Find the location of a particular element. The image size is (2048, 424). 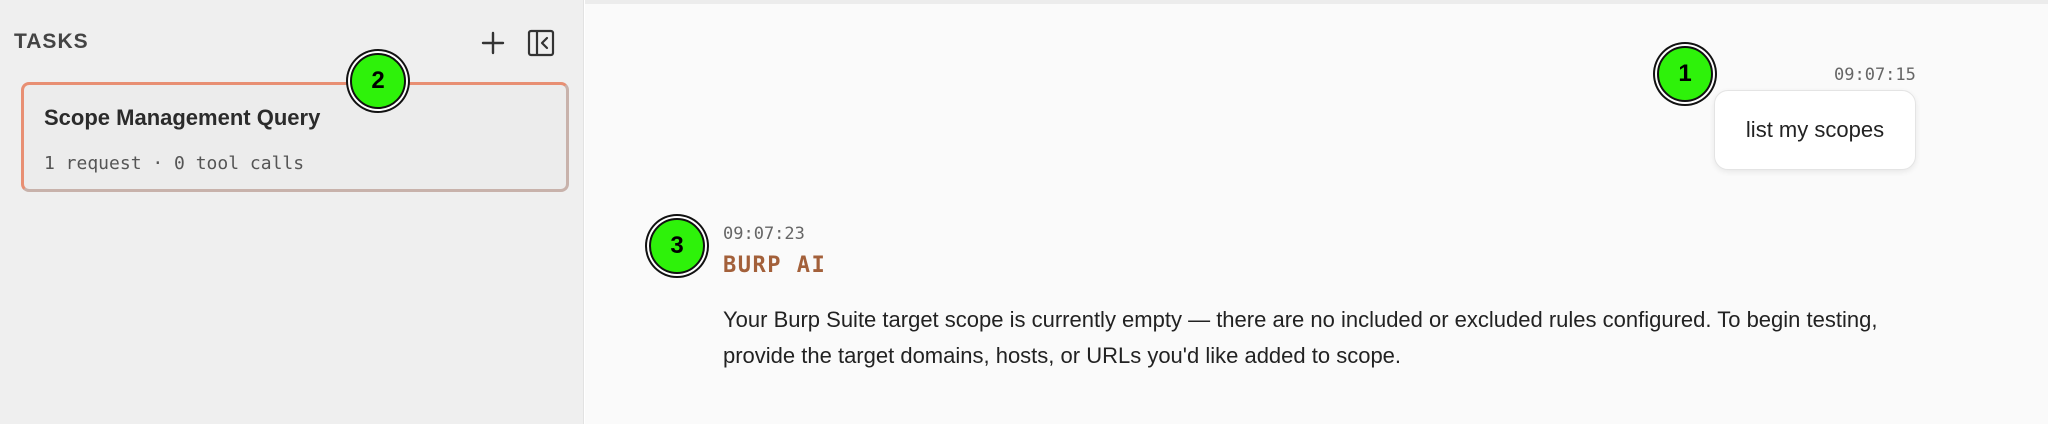

task-title: Scope Management Query is located at coordinates (182, 117).